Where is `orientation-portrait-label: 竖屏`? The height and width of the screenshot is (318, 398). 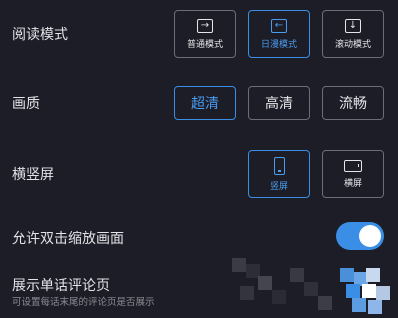 orientation-portrait-label: 竖屏 is located at coordinates (278, 186).